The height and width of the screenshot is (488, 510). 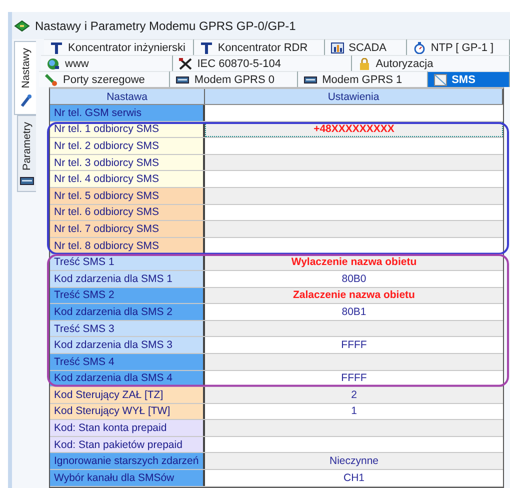 What do you see at coordinates (26, 153) in the screenshot?
I see `side-tab: Parametry` at bounding box center [26, 153].